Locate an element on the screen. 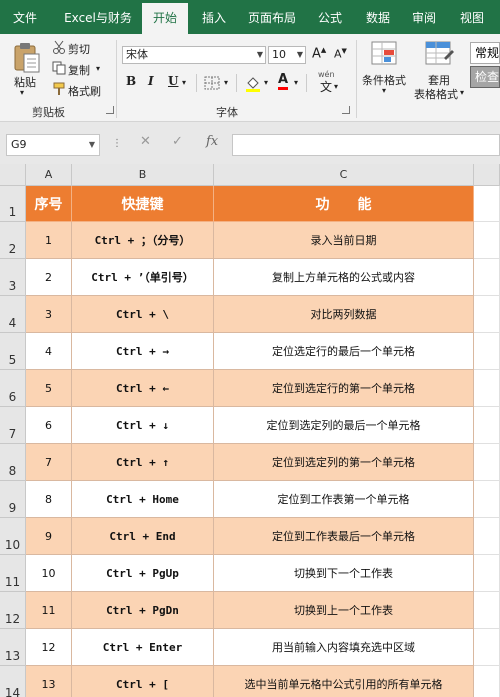 This screenshot has height=697, width=500. cell-number: 6 is located at coordinates (49, 425).